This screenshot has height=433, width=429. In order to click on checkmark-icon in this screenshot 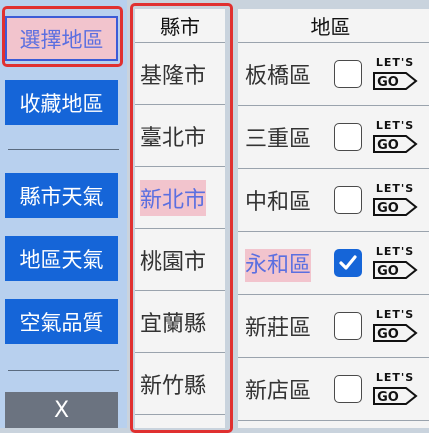, I will do `click(348, 262)`.